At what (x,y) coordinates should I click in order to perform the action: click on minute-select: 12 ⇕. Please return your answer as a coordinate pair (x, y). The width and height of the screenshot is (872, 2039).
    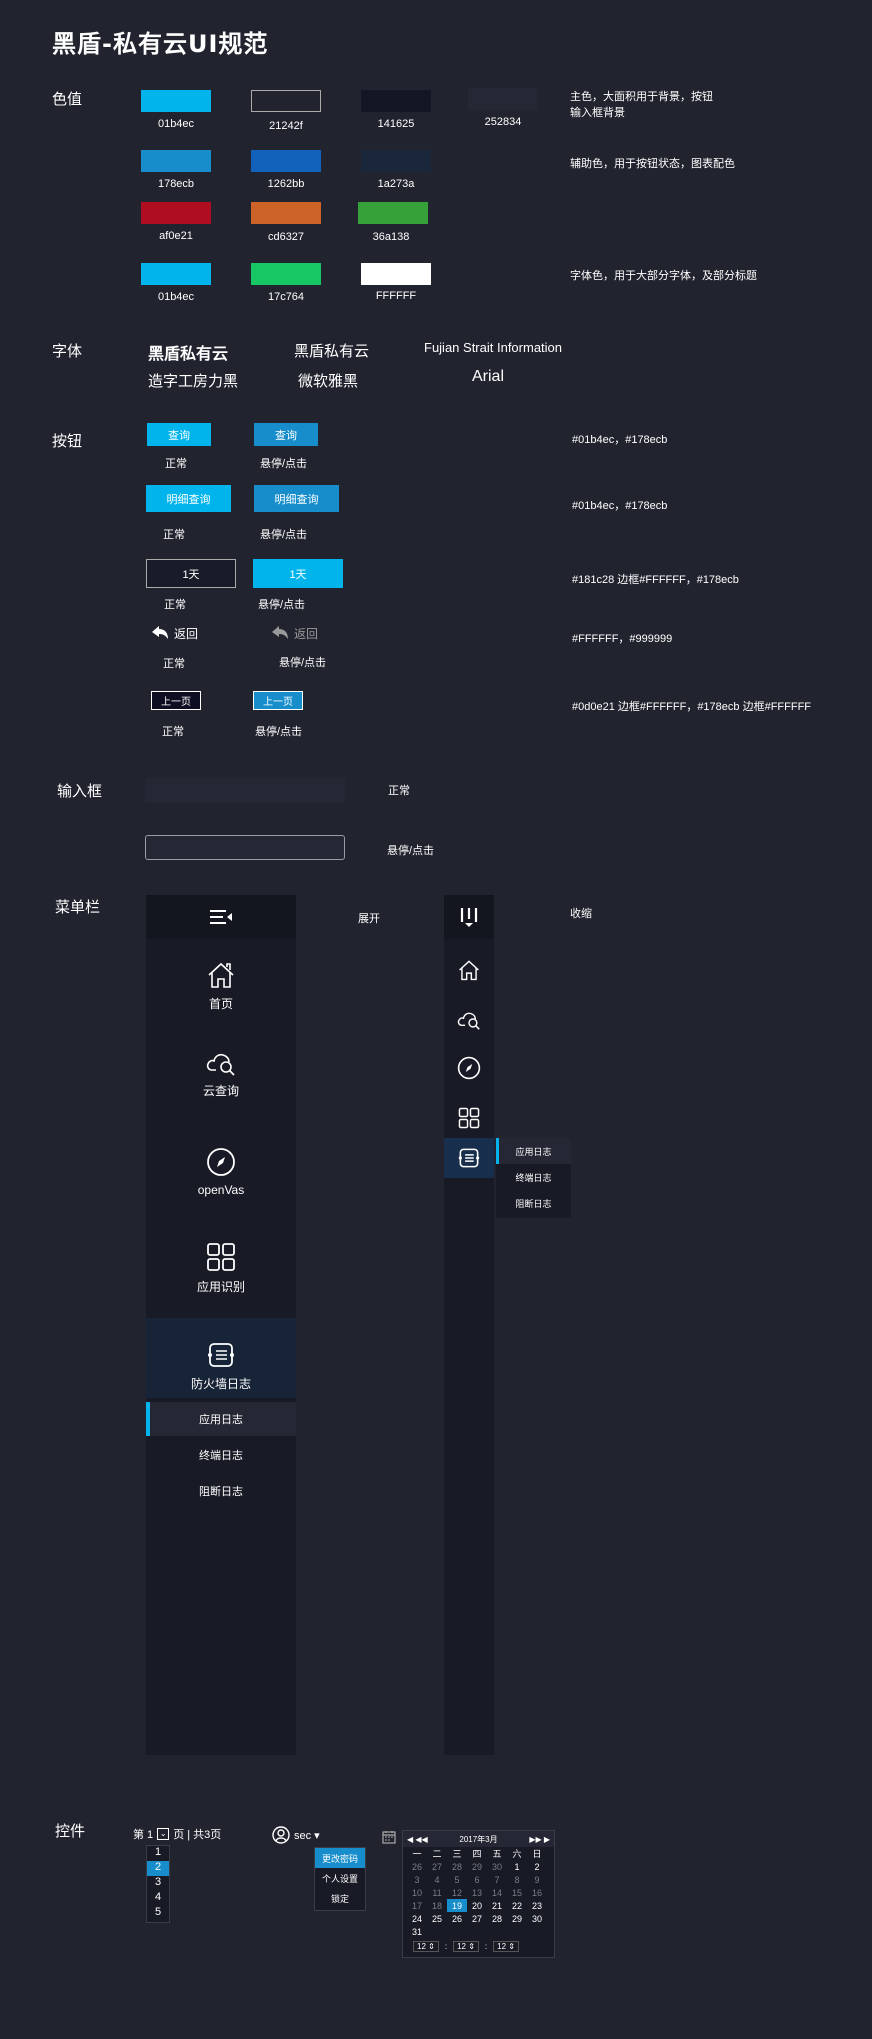
    Looking at the image, I should click on (466, 1946).